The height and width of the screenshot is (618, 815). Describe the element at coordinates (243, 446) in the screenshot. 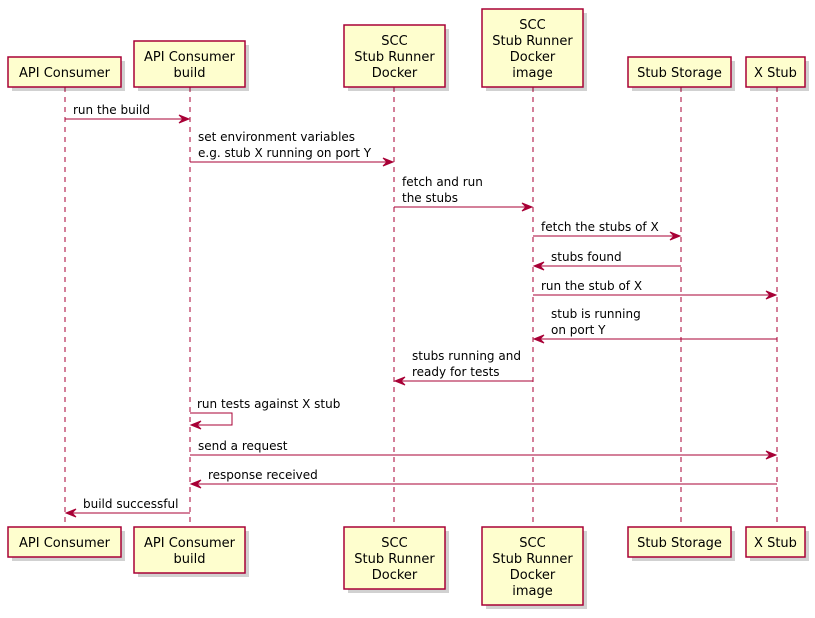

I see `message-label: send a request` at that location.